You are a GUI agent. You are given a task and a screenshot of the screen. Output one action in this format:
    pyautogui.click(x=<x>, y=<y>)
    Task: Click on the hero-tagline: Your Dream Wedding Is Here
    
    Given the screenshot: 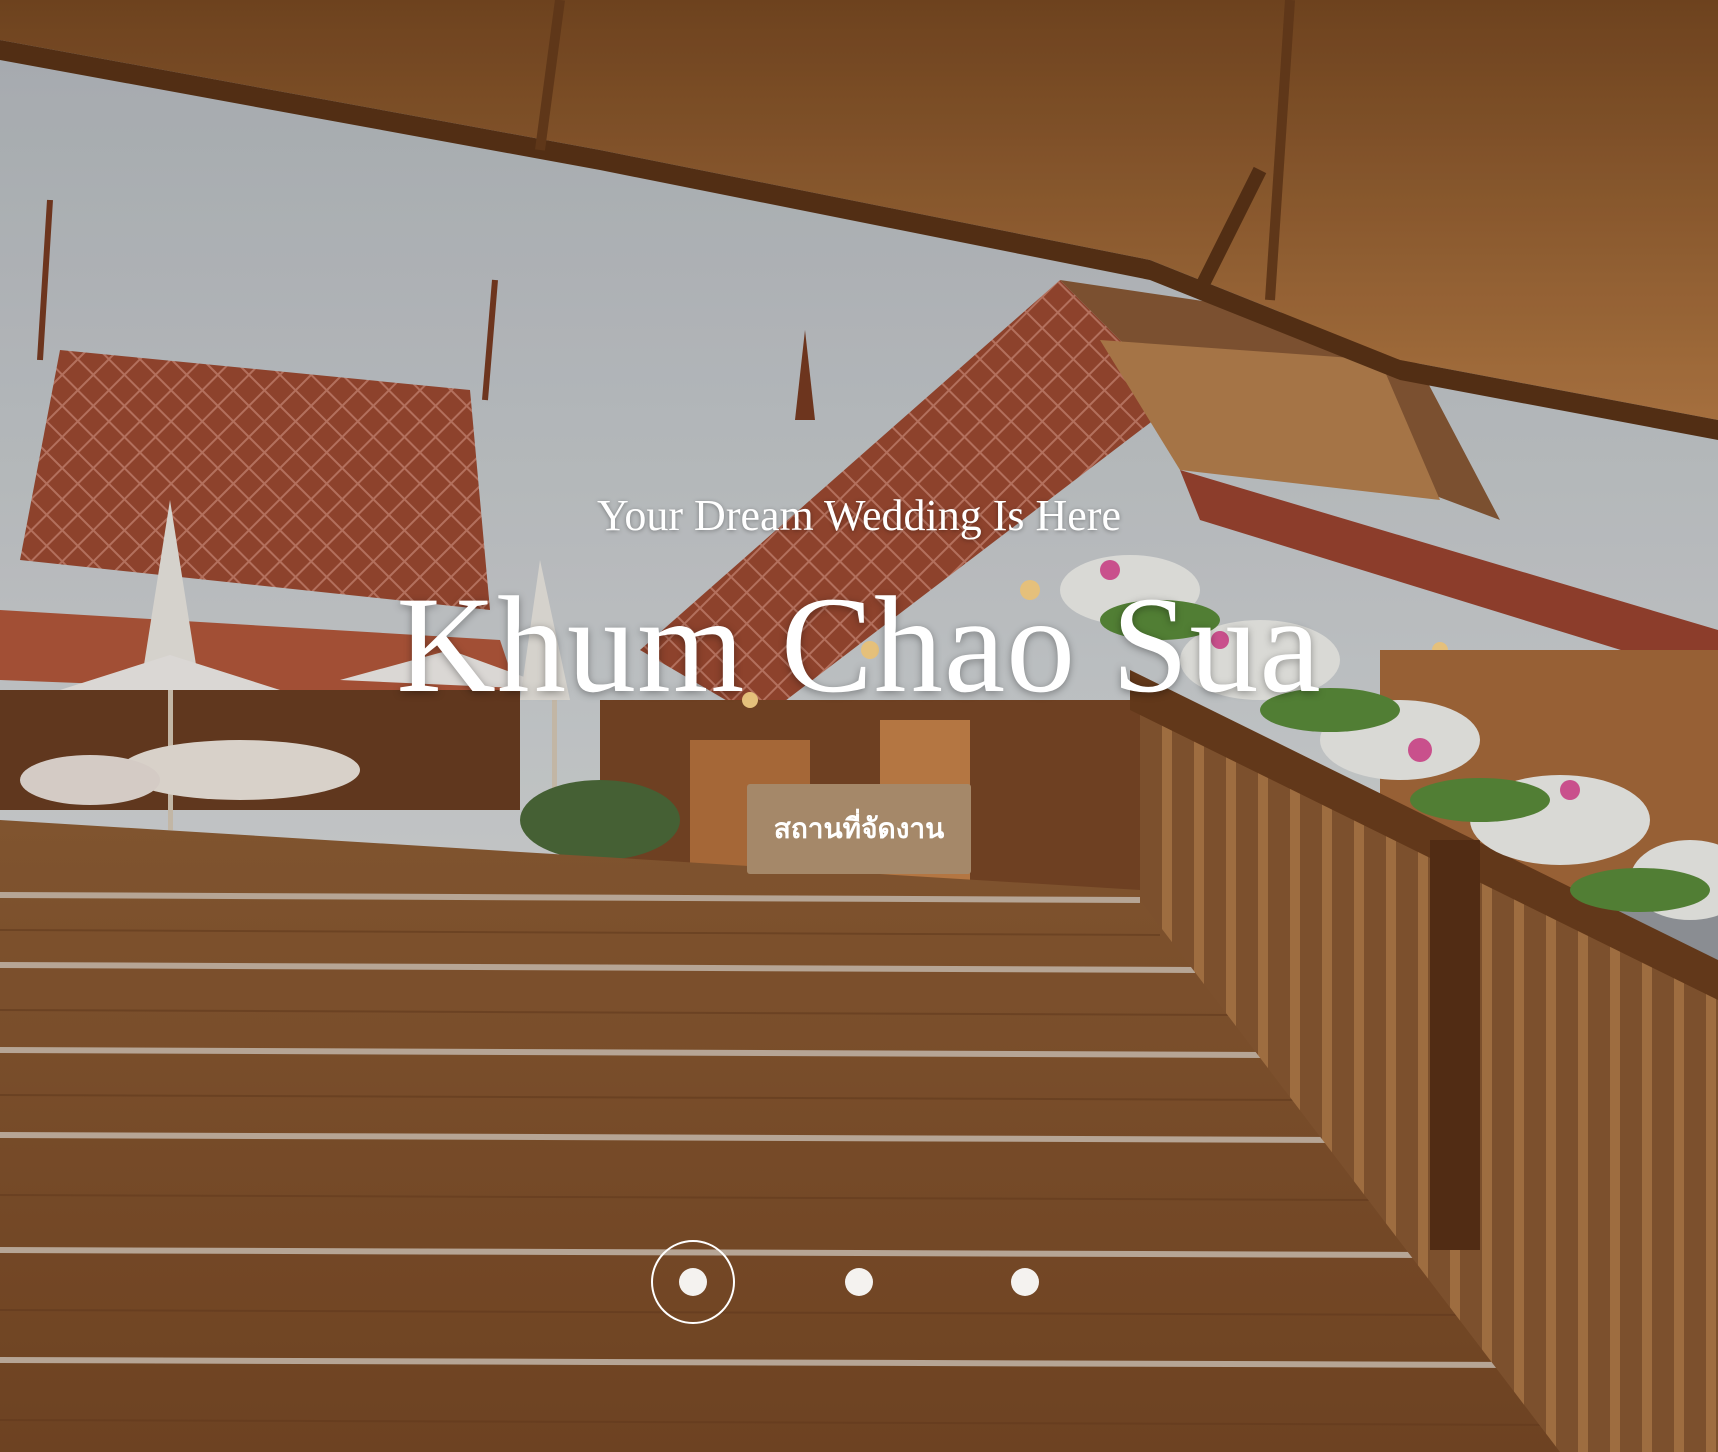 What is the action you would take?
    pyautogui.click(x=859, y=515)
    